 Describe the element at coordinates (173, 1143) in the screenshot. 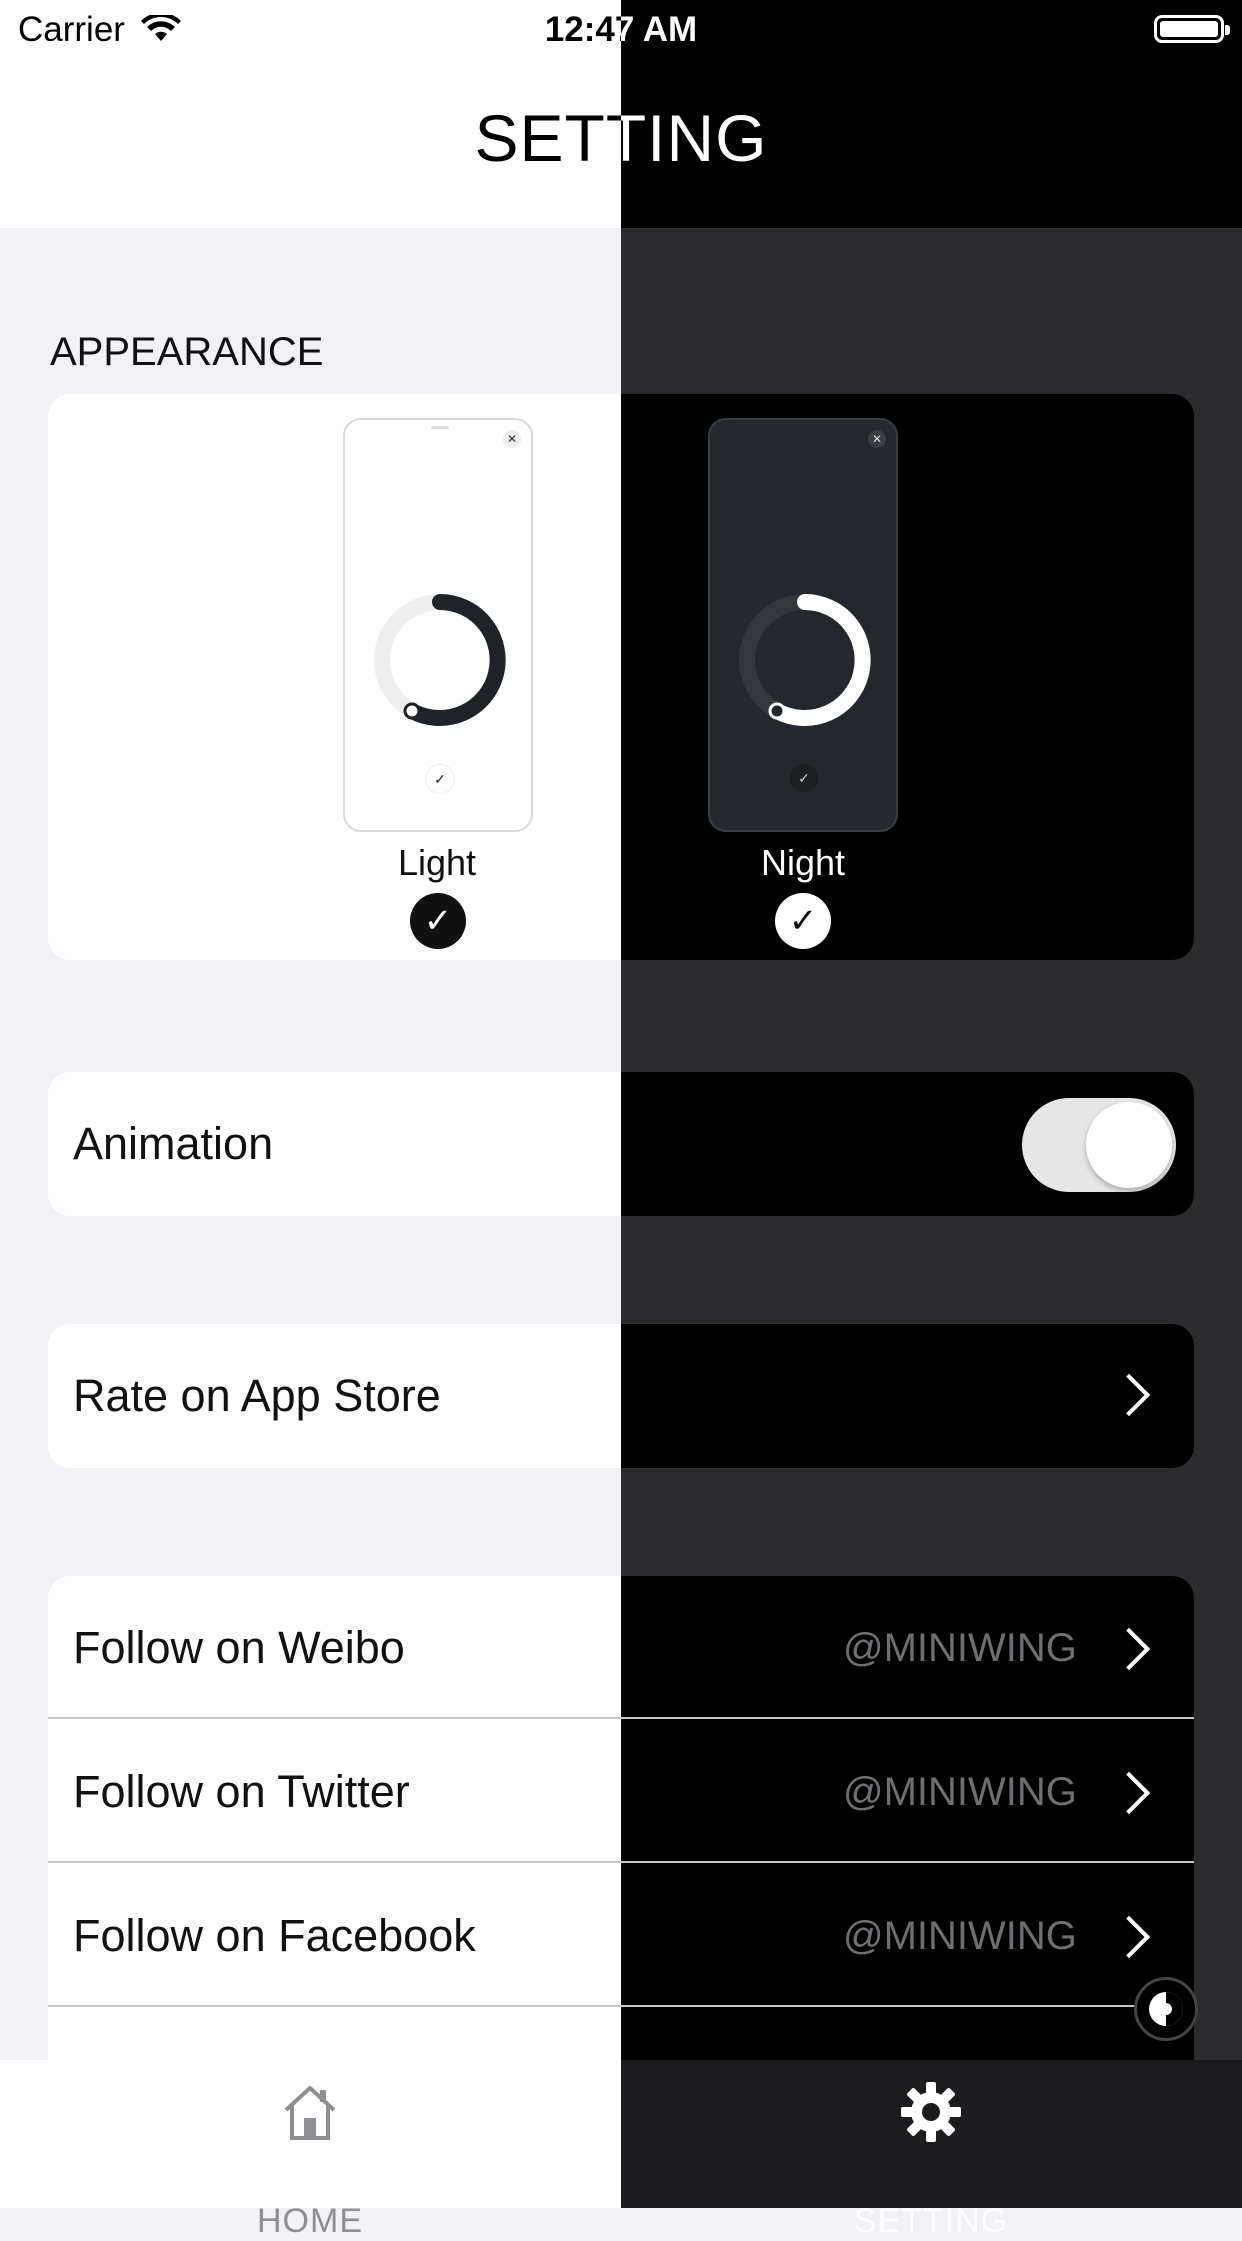

I see `animation-label: Animation` at that location.